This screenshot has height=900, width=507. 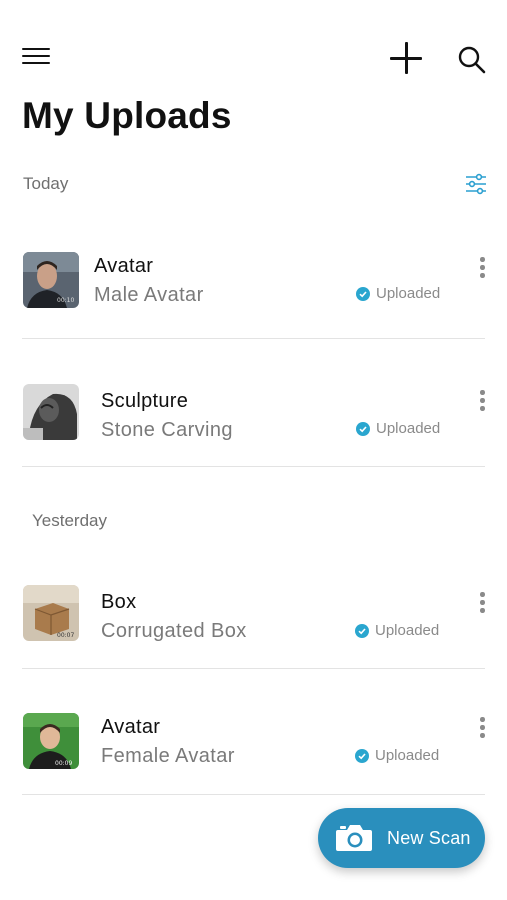 What do you see at coordinates (174, 631) in the screenshot?
I see `item-subtitle: Corrugated Box` at bounding box center [174, 631].